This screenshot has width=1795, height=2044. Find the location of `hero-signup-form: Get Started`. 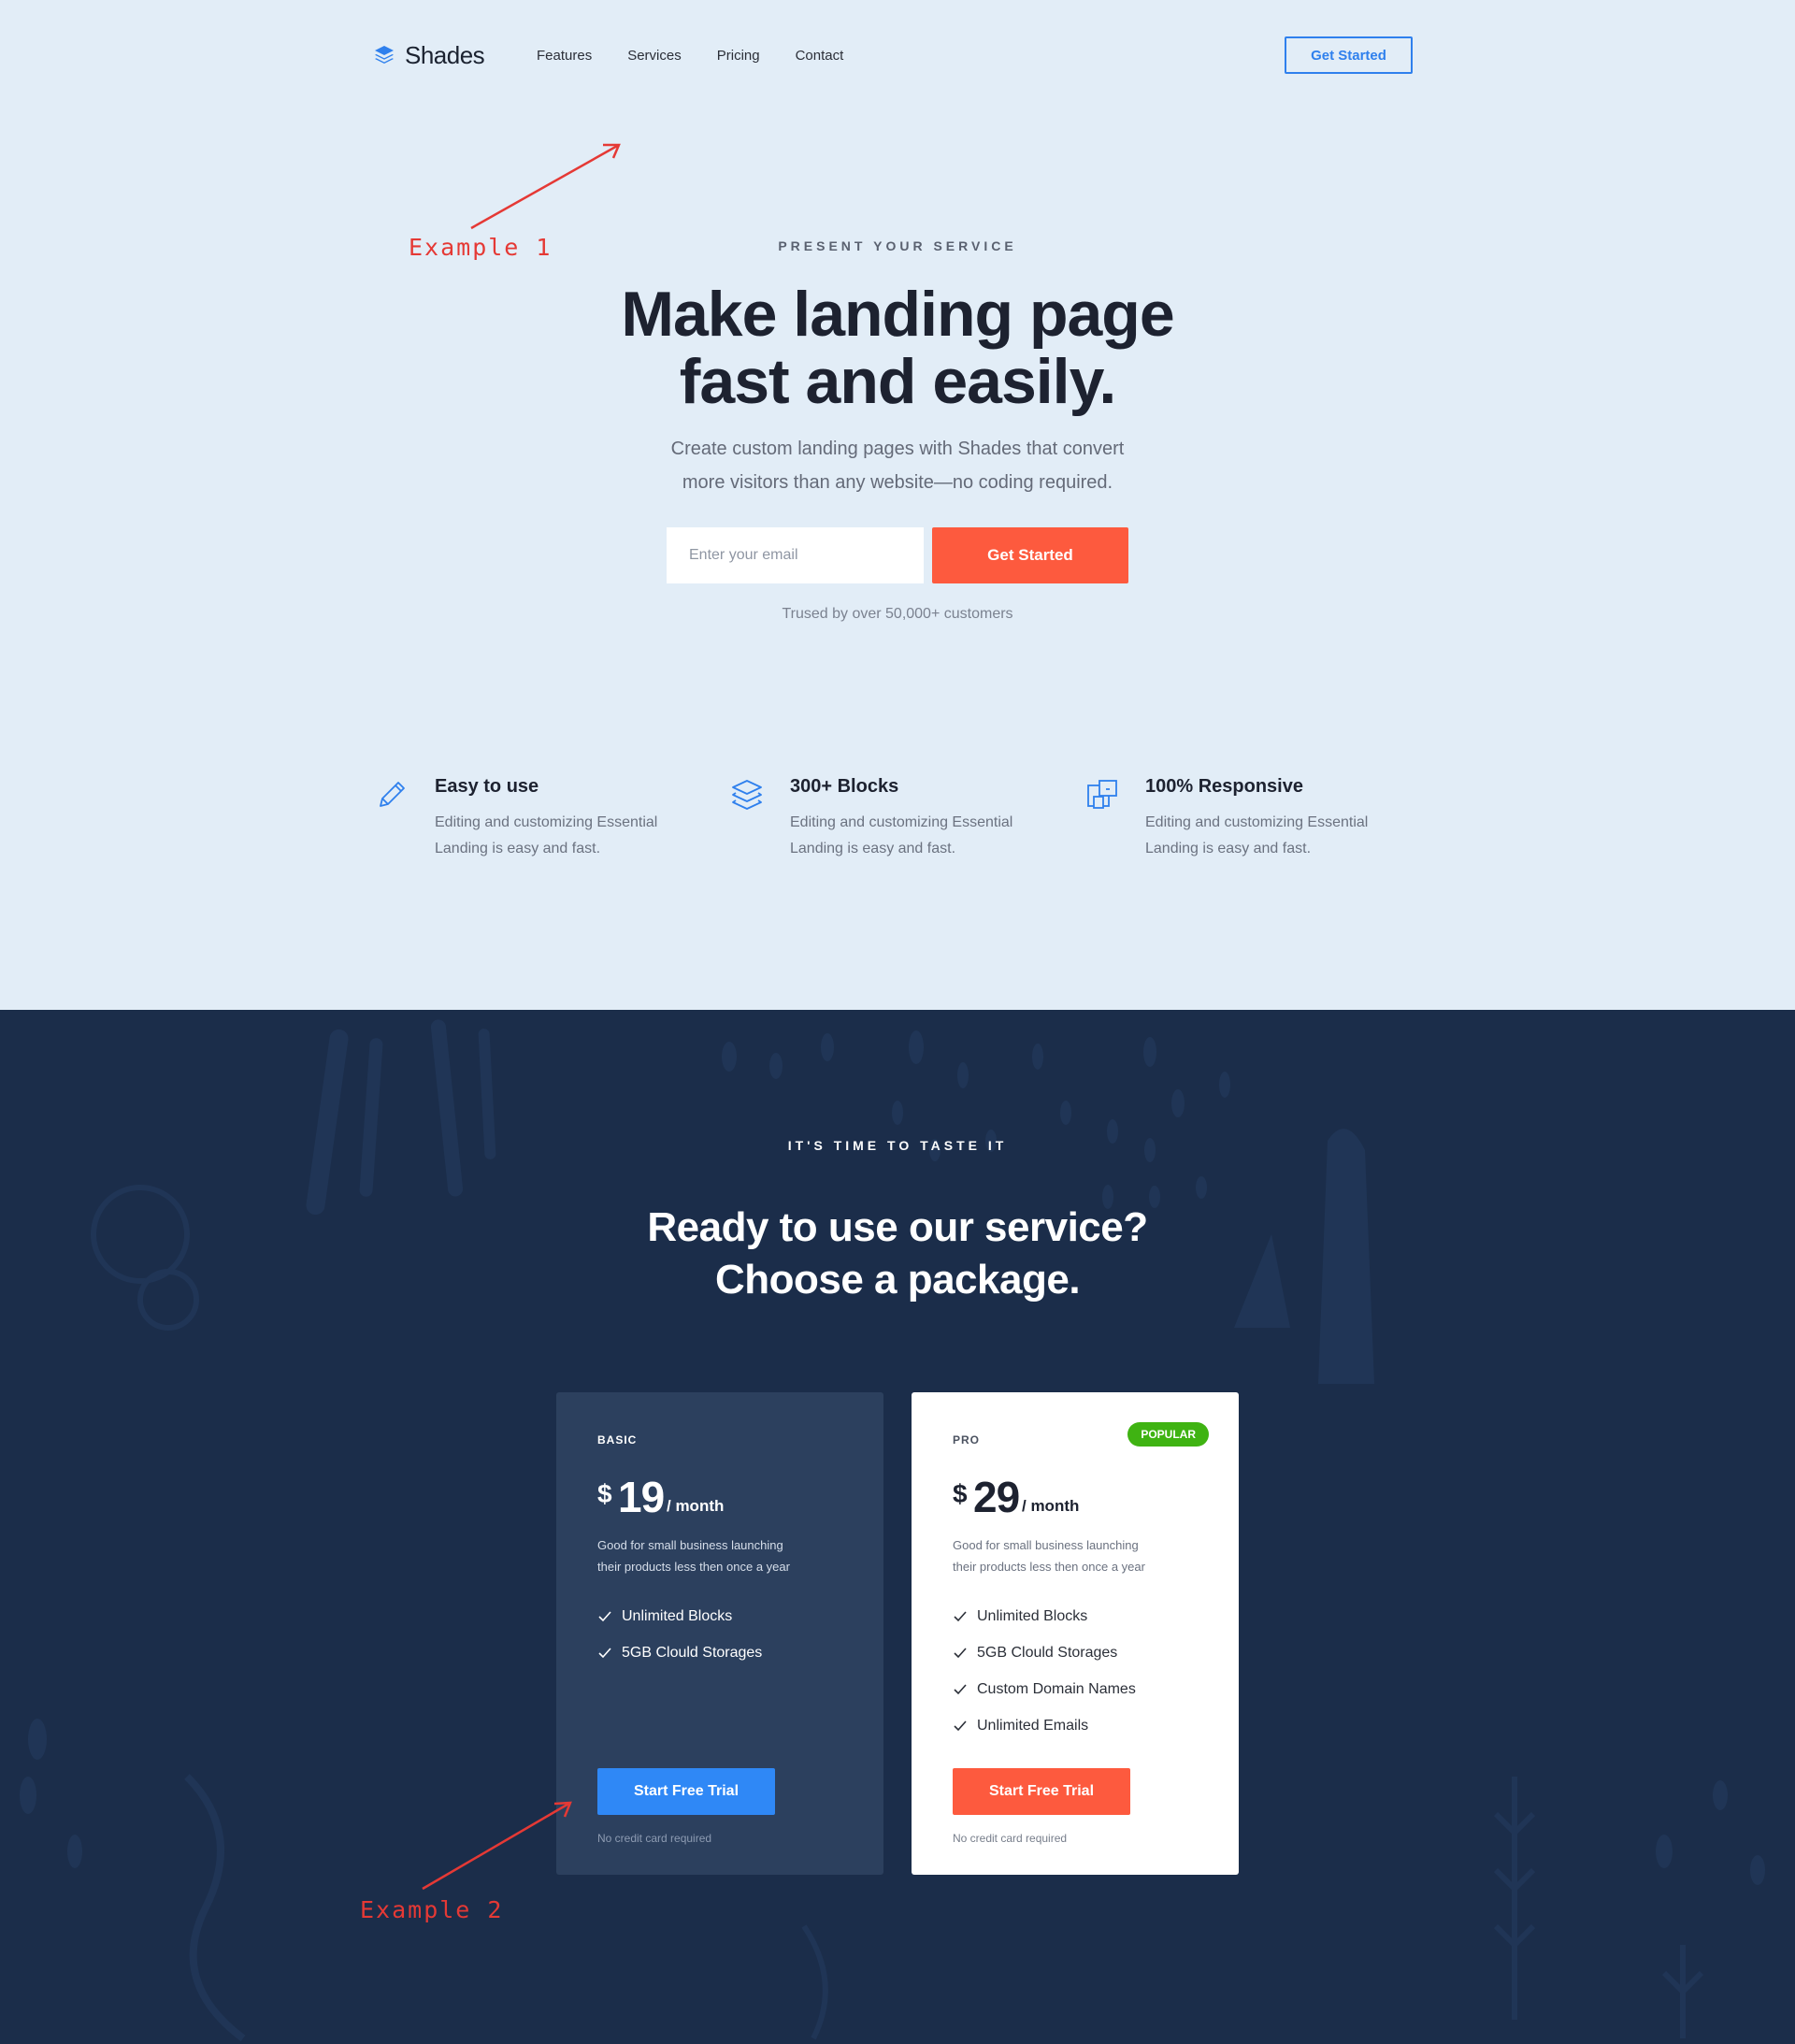

hero-signup-form: Get Started is located at coordinates (897, 555).